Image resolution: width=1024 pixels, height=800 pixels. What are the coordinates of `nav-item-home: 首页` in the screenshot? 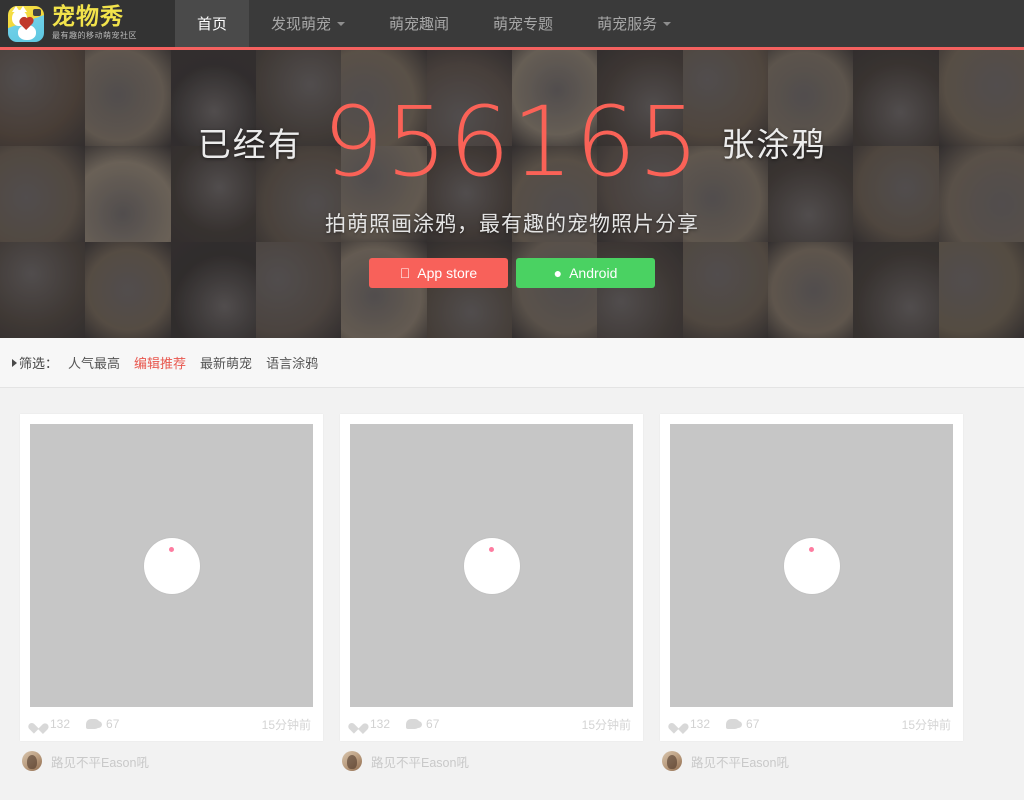 It's located at (212, 23).